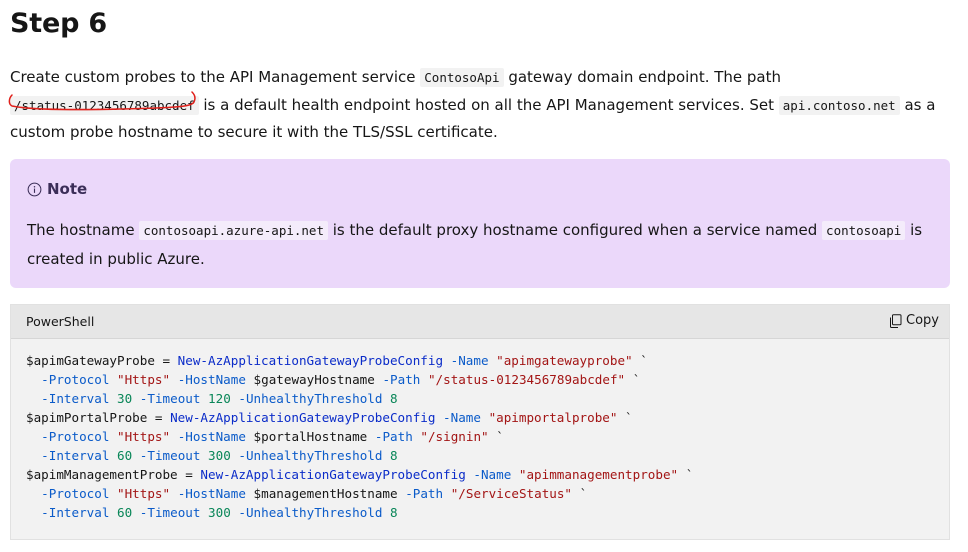  What do you see at coordinates (87, 417) in the screenshot?
I see `code-token: $apimPortalProbe` at bounding box center [87, 417].